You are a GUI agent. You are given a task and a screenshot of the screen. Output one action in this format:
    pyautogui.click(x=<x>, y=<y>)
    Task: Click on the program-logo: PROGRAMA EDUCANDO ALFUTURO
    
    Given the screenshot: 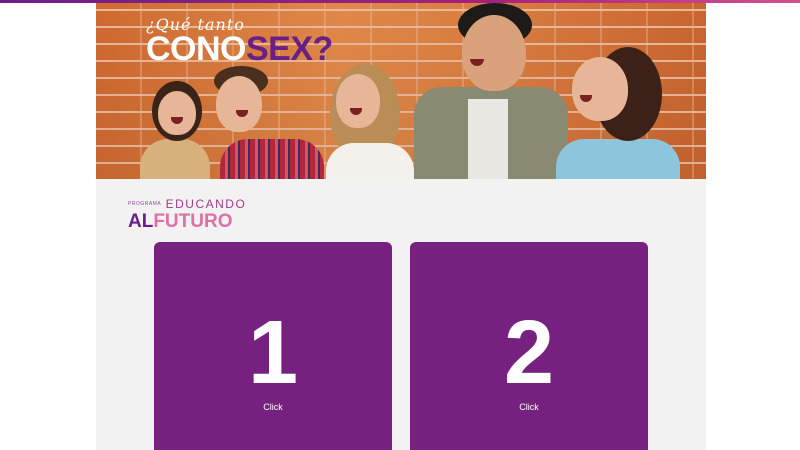 What is the action you would take?
    pyautogui.click(x=187, y=213)
    